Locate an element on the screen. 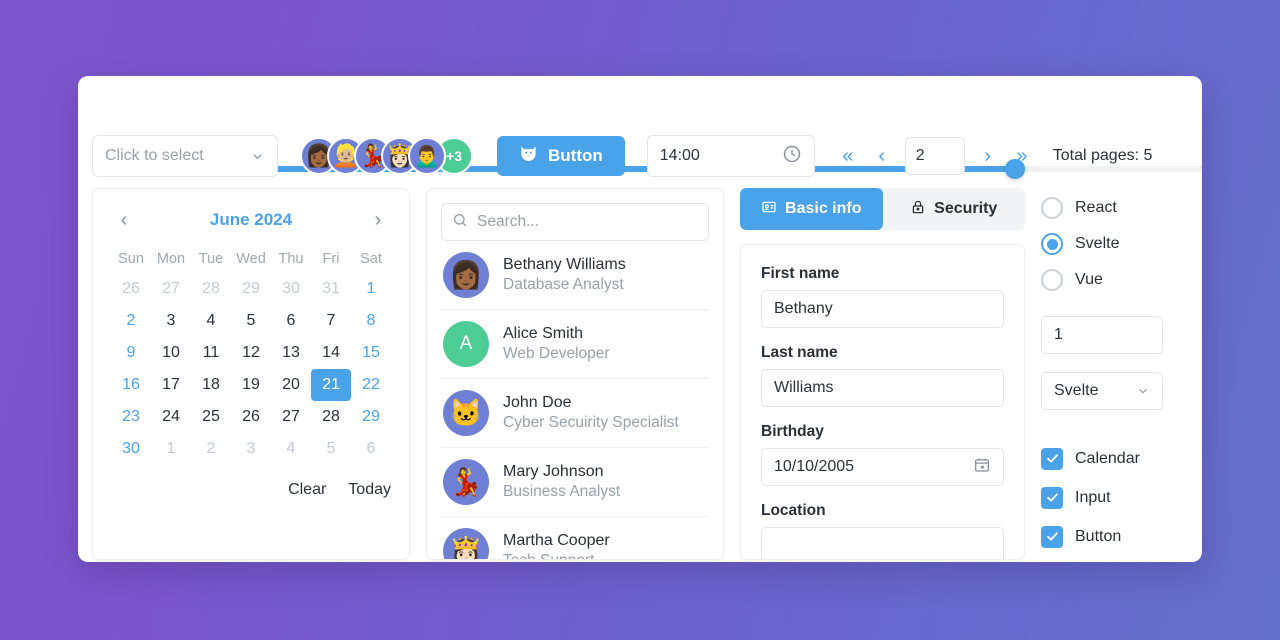 Image resolution: width=1280 pixels, height=640 pixels. calendar-day: 25 is located at coordinates (211, 417).